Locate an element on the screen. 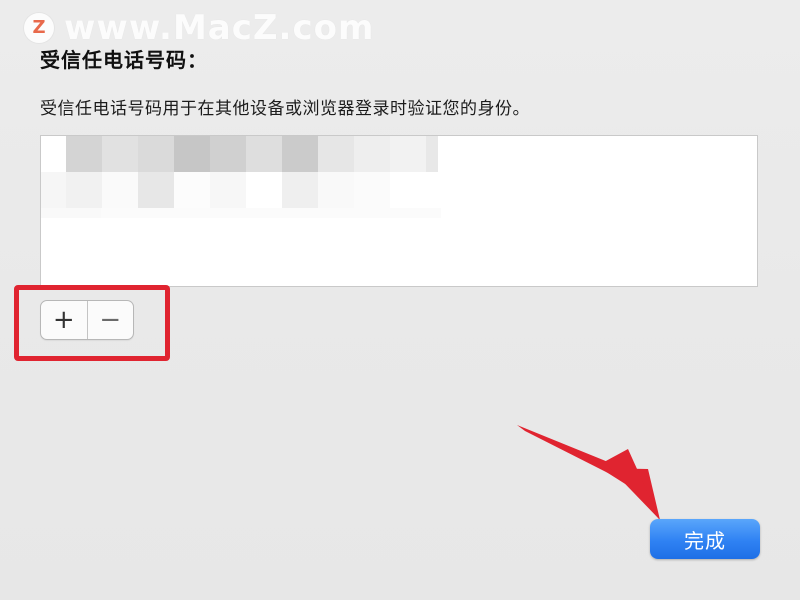  arrow-shaft is located at coordinates (567, 450).